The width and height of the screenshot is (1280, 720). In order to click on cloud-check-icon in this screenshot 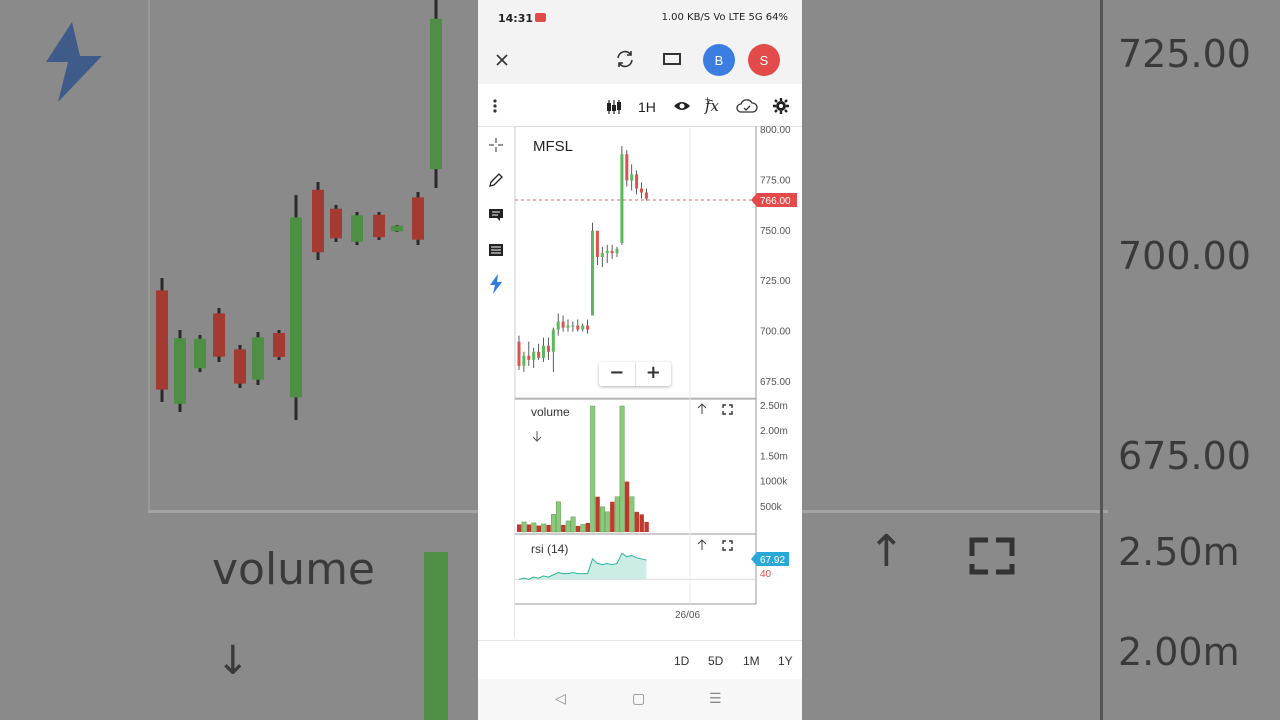, I will do `click(747, 106)`.